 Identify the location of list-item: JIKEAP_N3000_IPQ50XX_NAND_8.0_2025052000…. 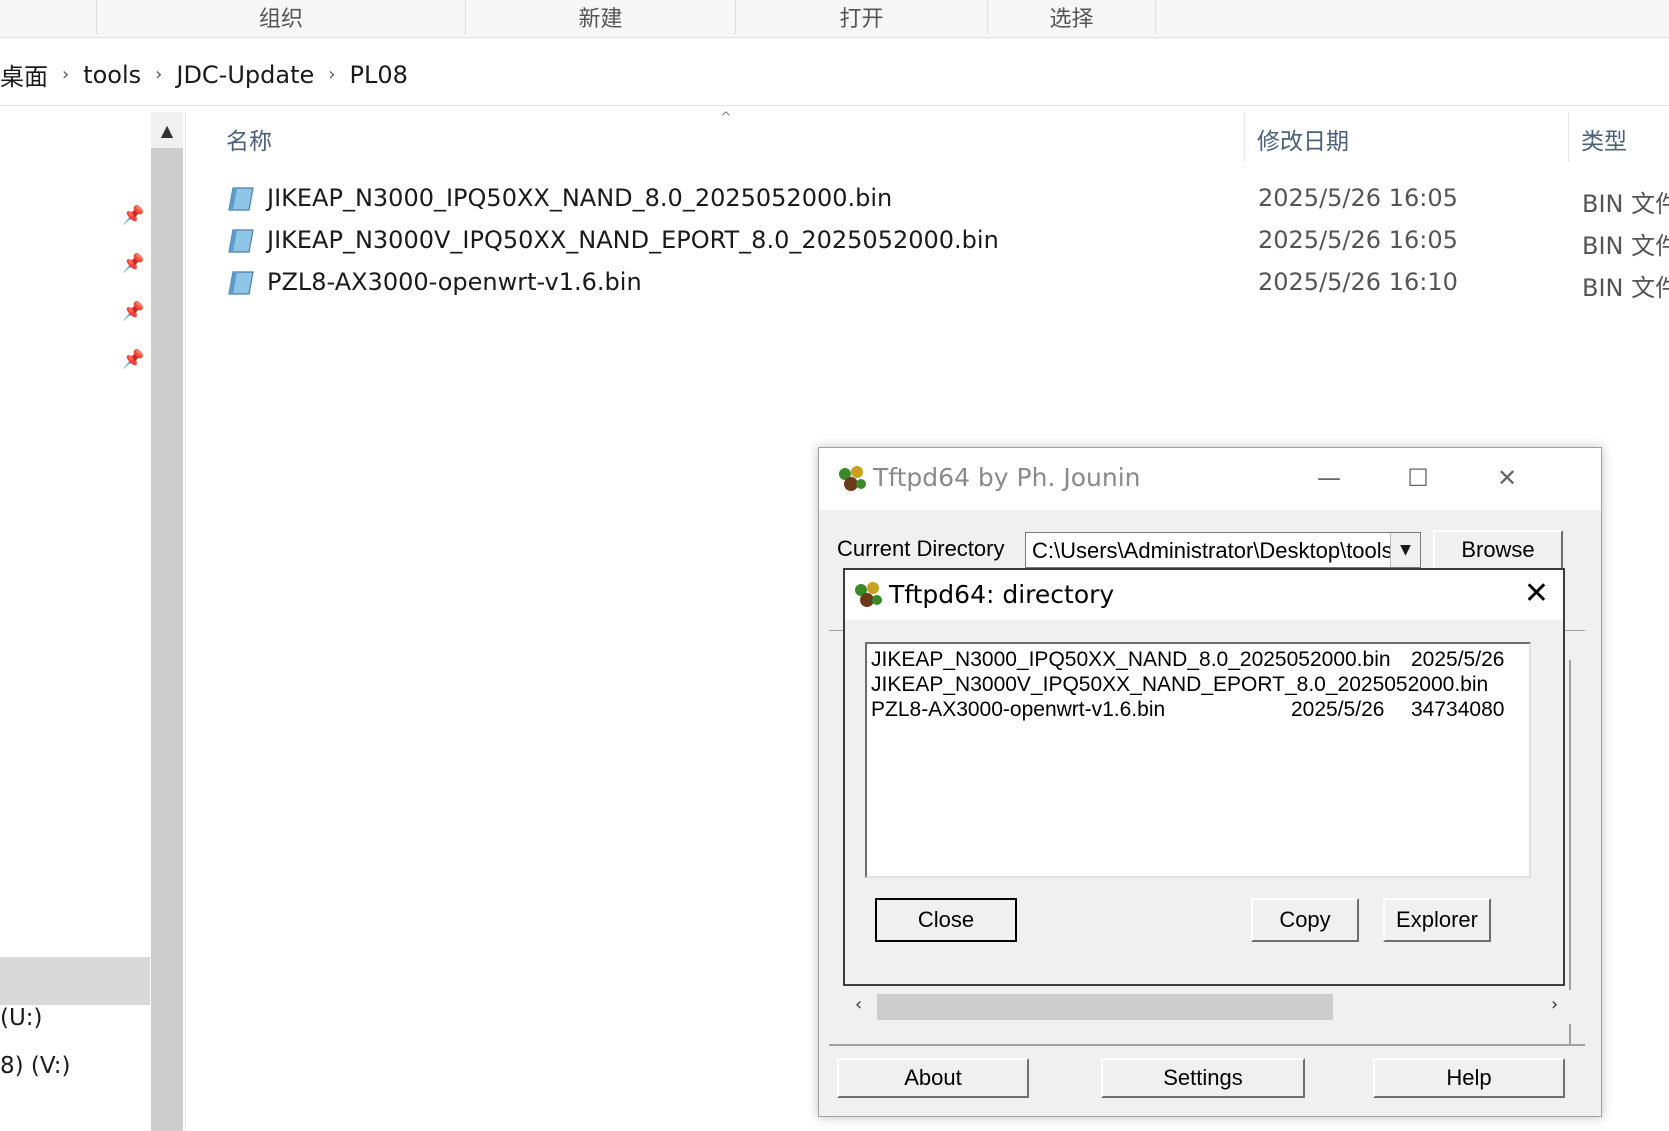
(1200, 661).